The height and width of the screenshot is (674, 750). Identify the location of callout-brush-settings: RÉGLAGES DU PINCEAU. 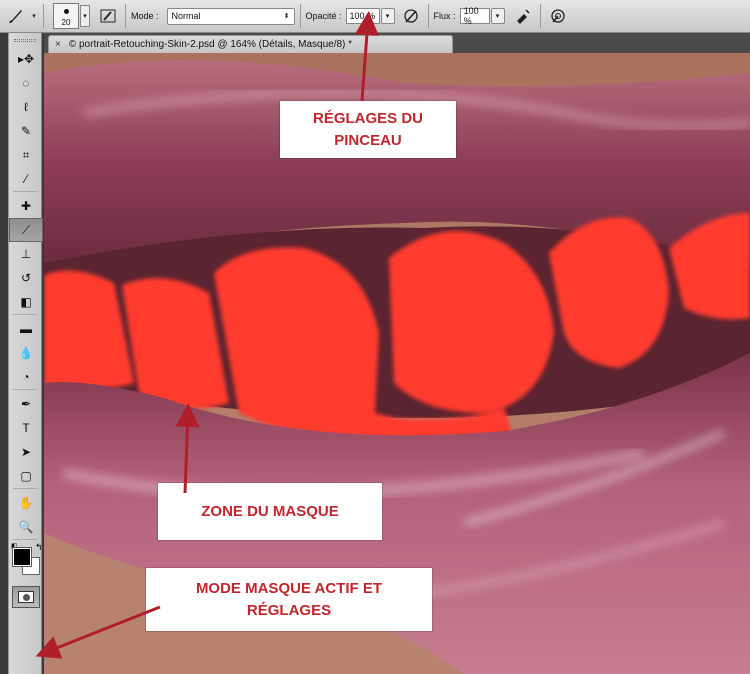
(368, 129).